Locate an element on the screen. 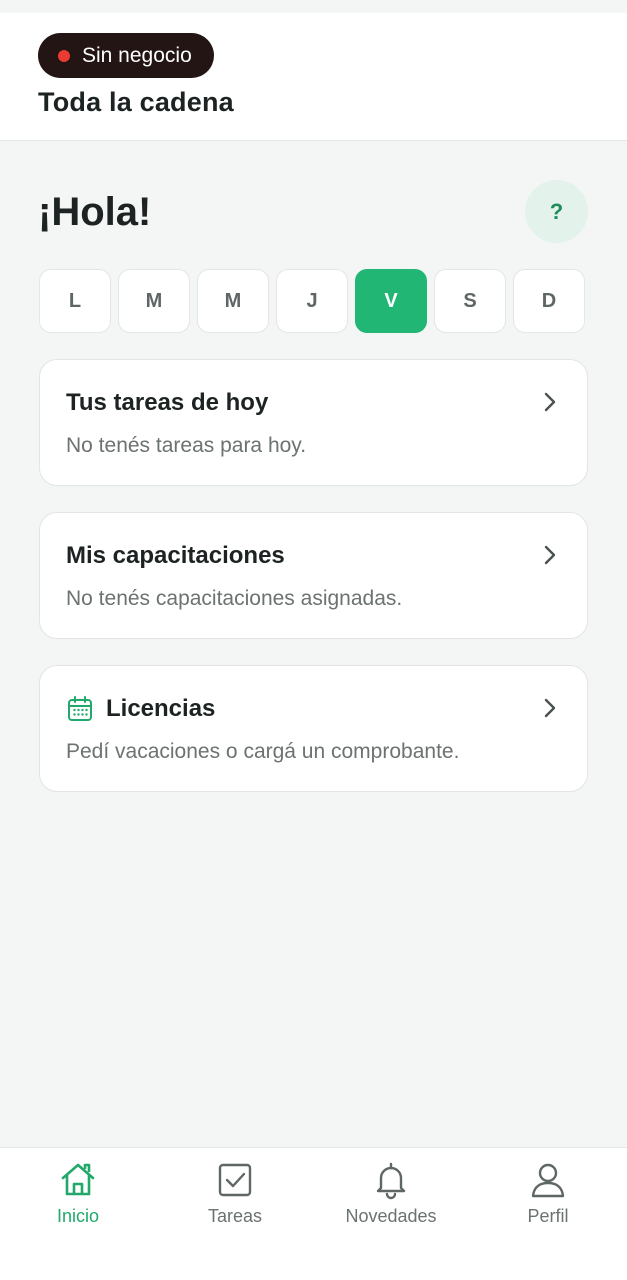  trainings-card-title: Mis capacitaciones is located at coordinates (175, 556).